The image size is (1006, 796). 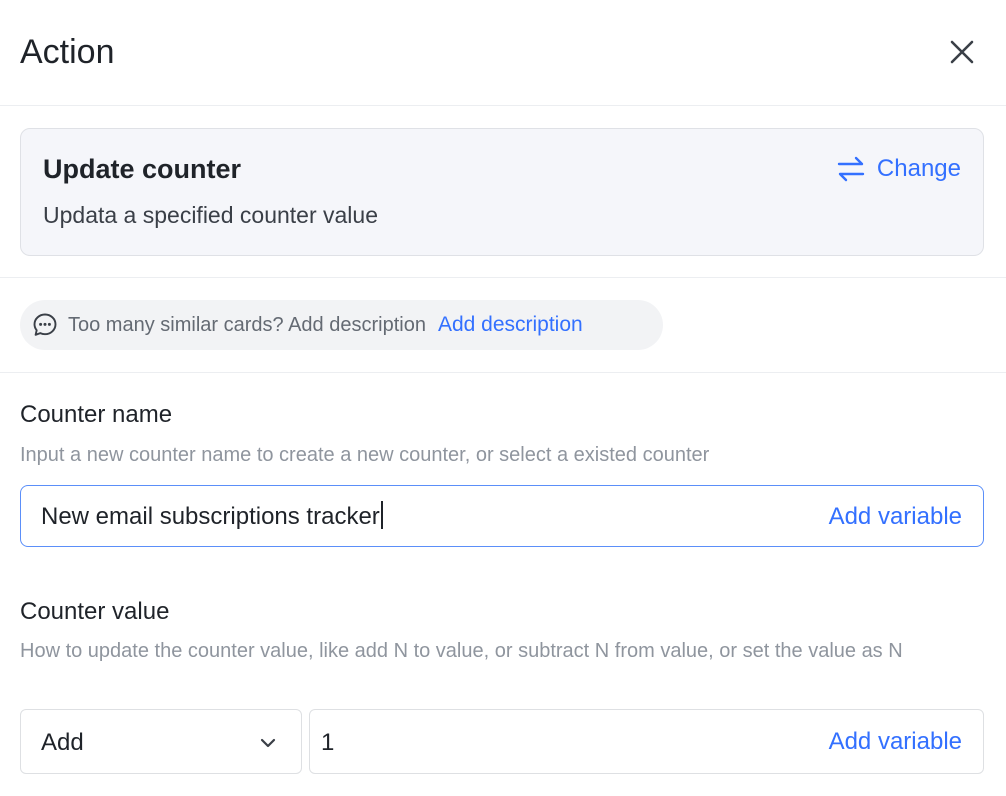 What do you see at coordinates (210, 516) in the screenshot?
I see `counter-name-value: New email subscriptions tracker` at bounding box center [210, 516].